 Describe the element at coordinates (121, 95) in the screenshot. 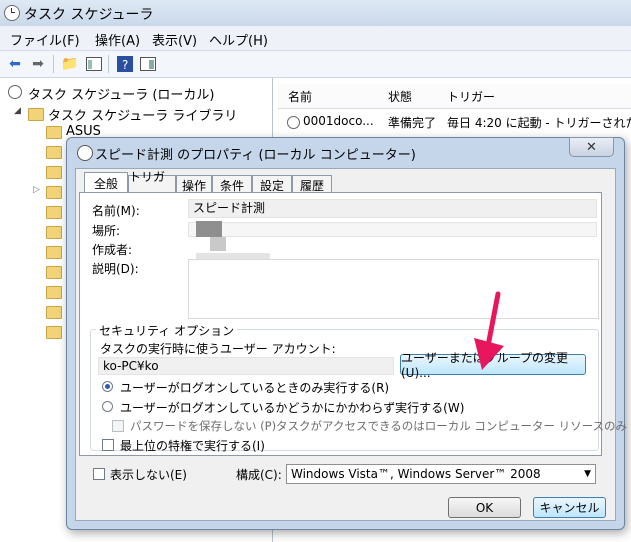

I see `tree-item-label: タスク スケジューラ (ローカル)` at that location.